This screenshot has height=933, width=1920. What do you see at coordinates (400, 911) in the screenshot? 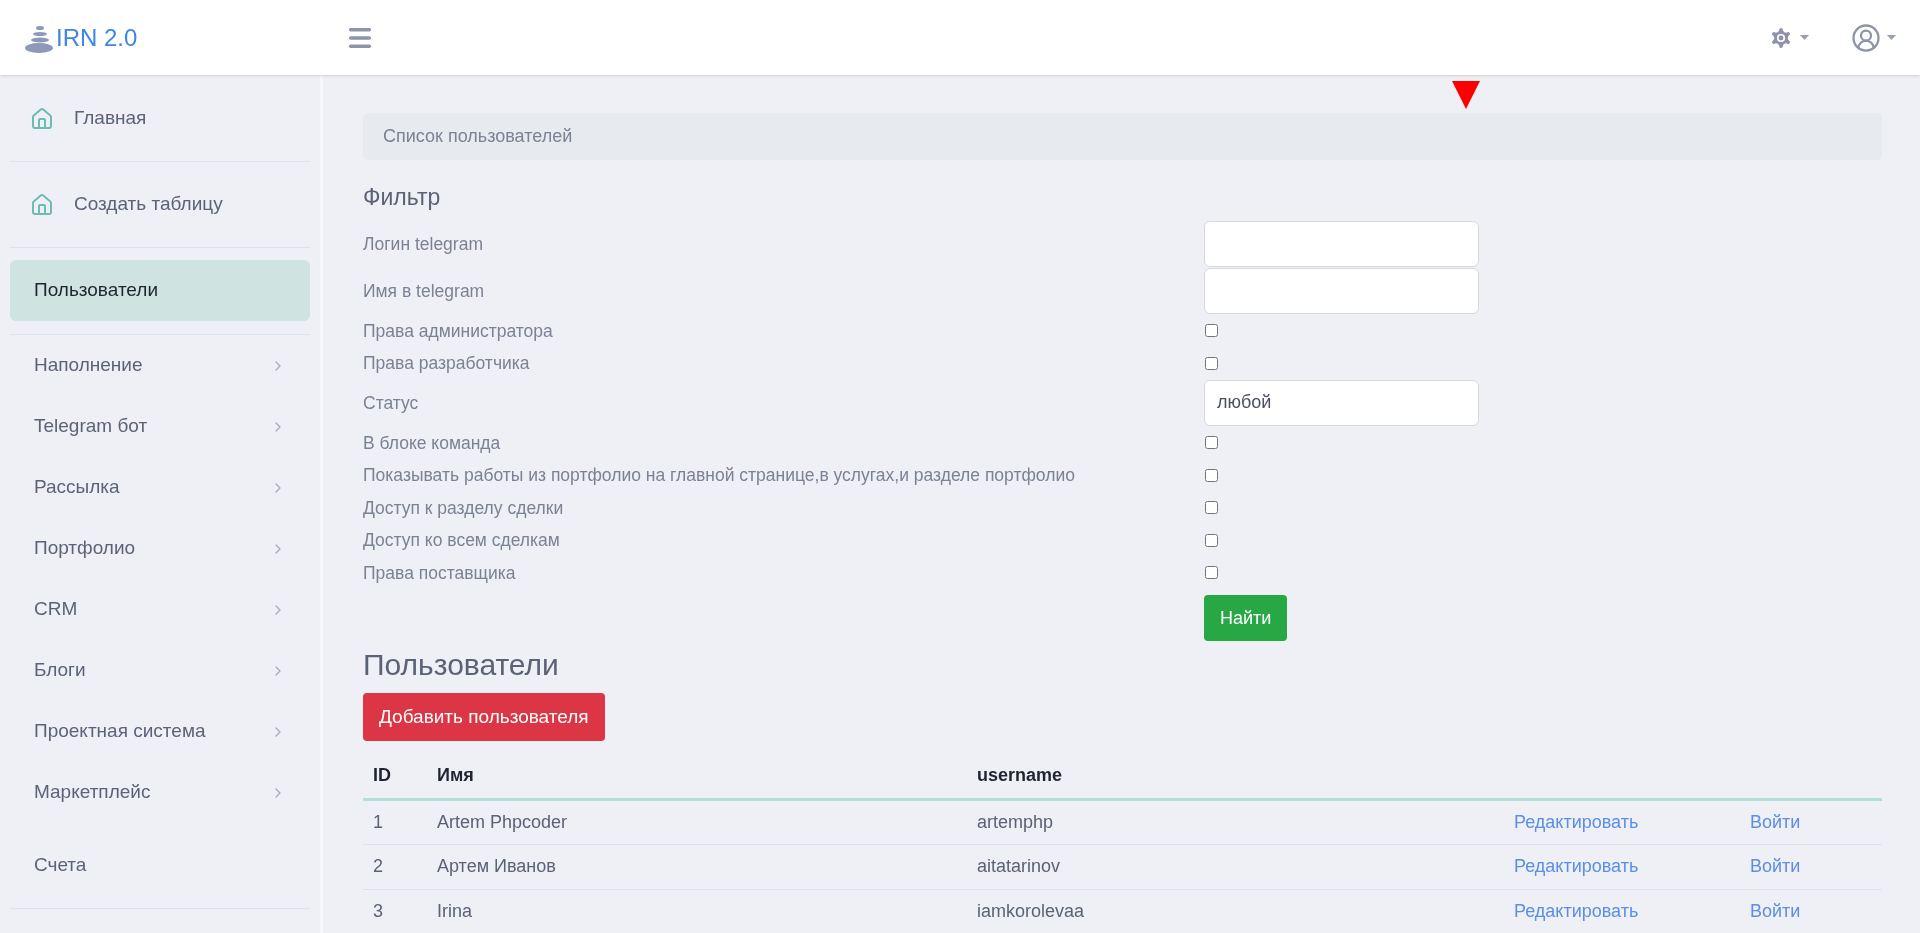
I see `id-cell: 3` at bounding box center [400, 911].